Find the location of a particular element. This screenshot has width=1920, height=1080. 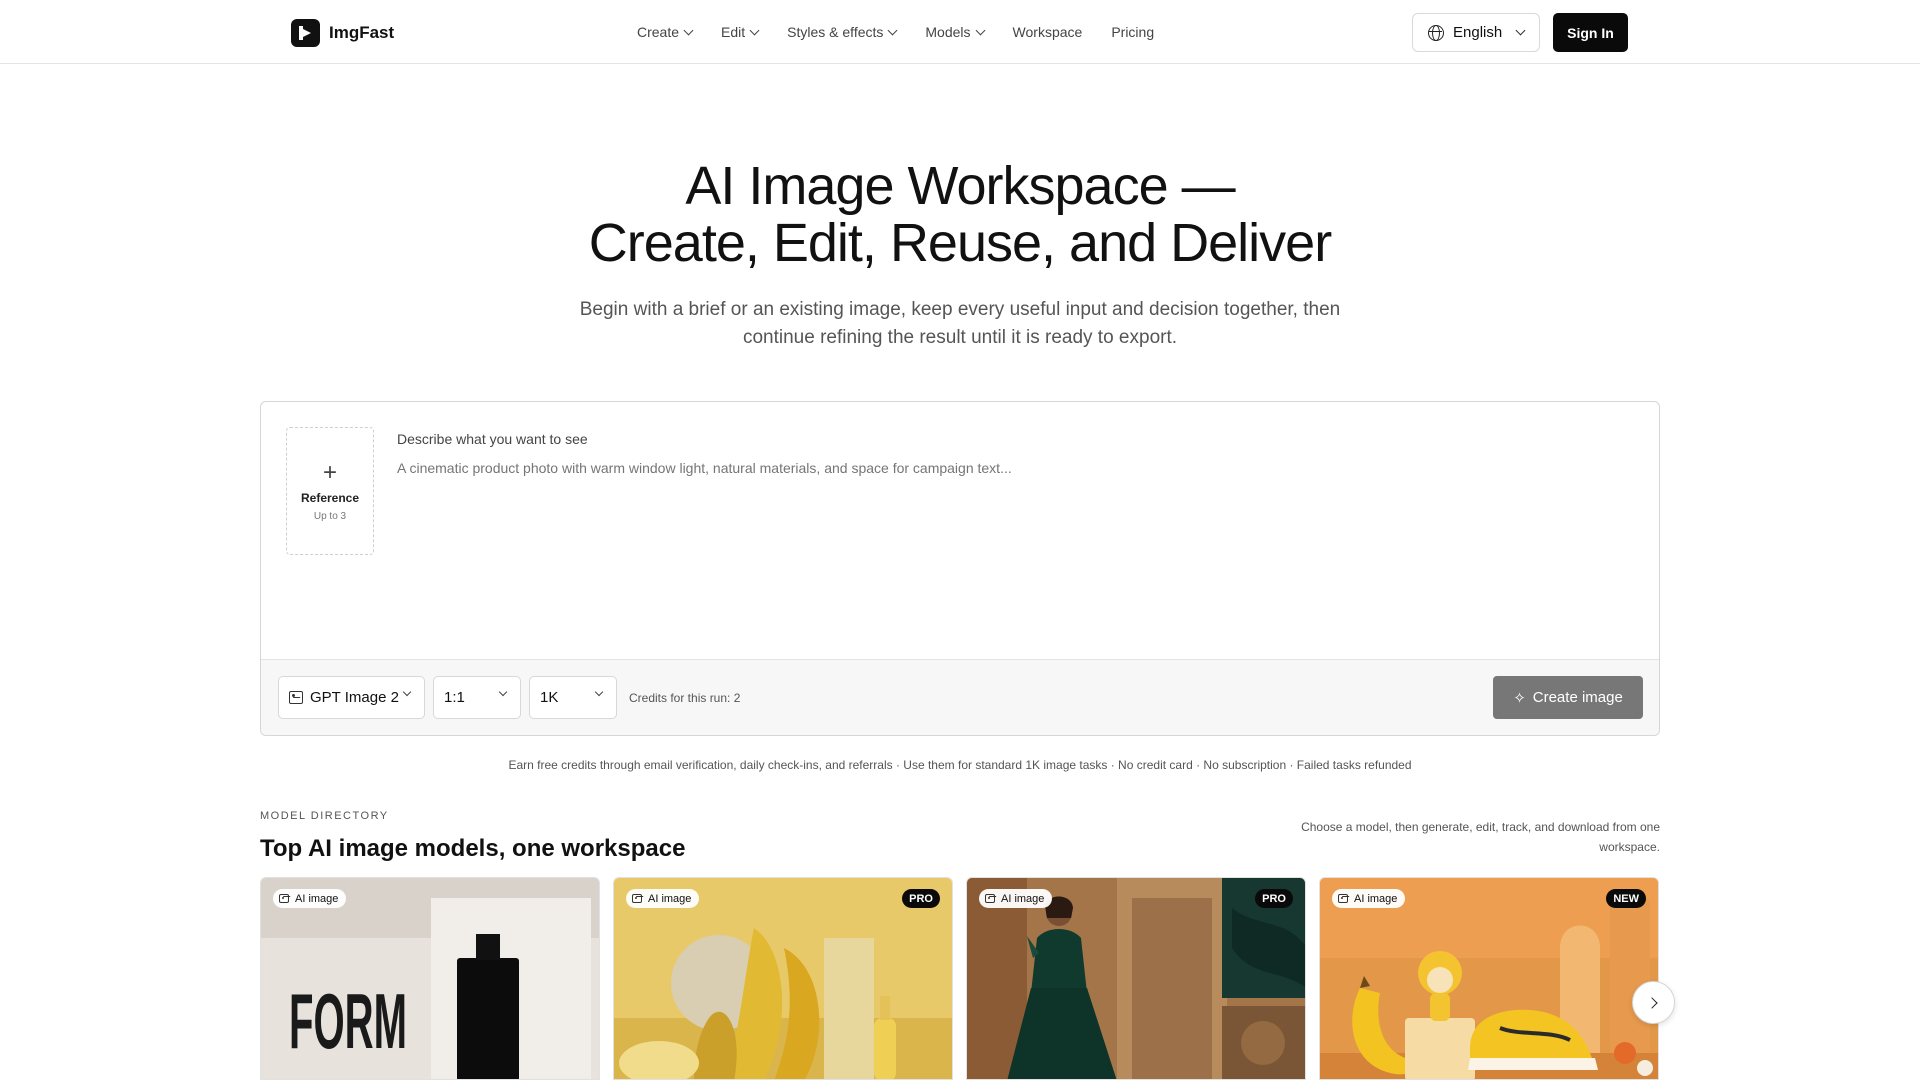

prompt-label: Describe what you want to see is located at coordinates (492, 439).